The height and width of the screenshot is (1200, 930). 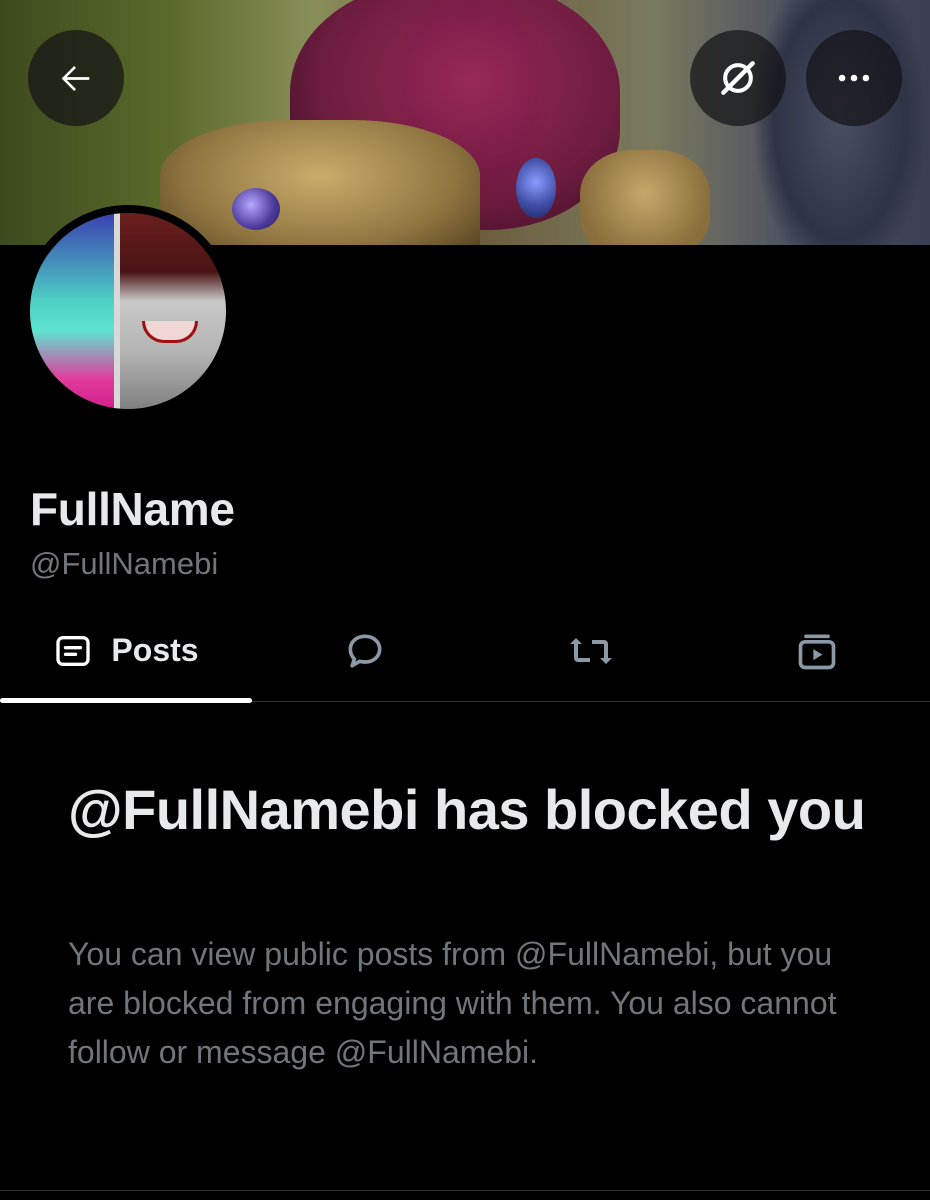 I want to click on avatar-left-half, so click(x=74, y=311).